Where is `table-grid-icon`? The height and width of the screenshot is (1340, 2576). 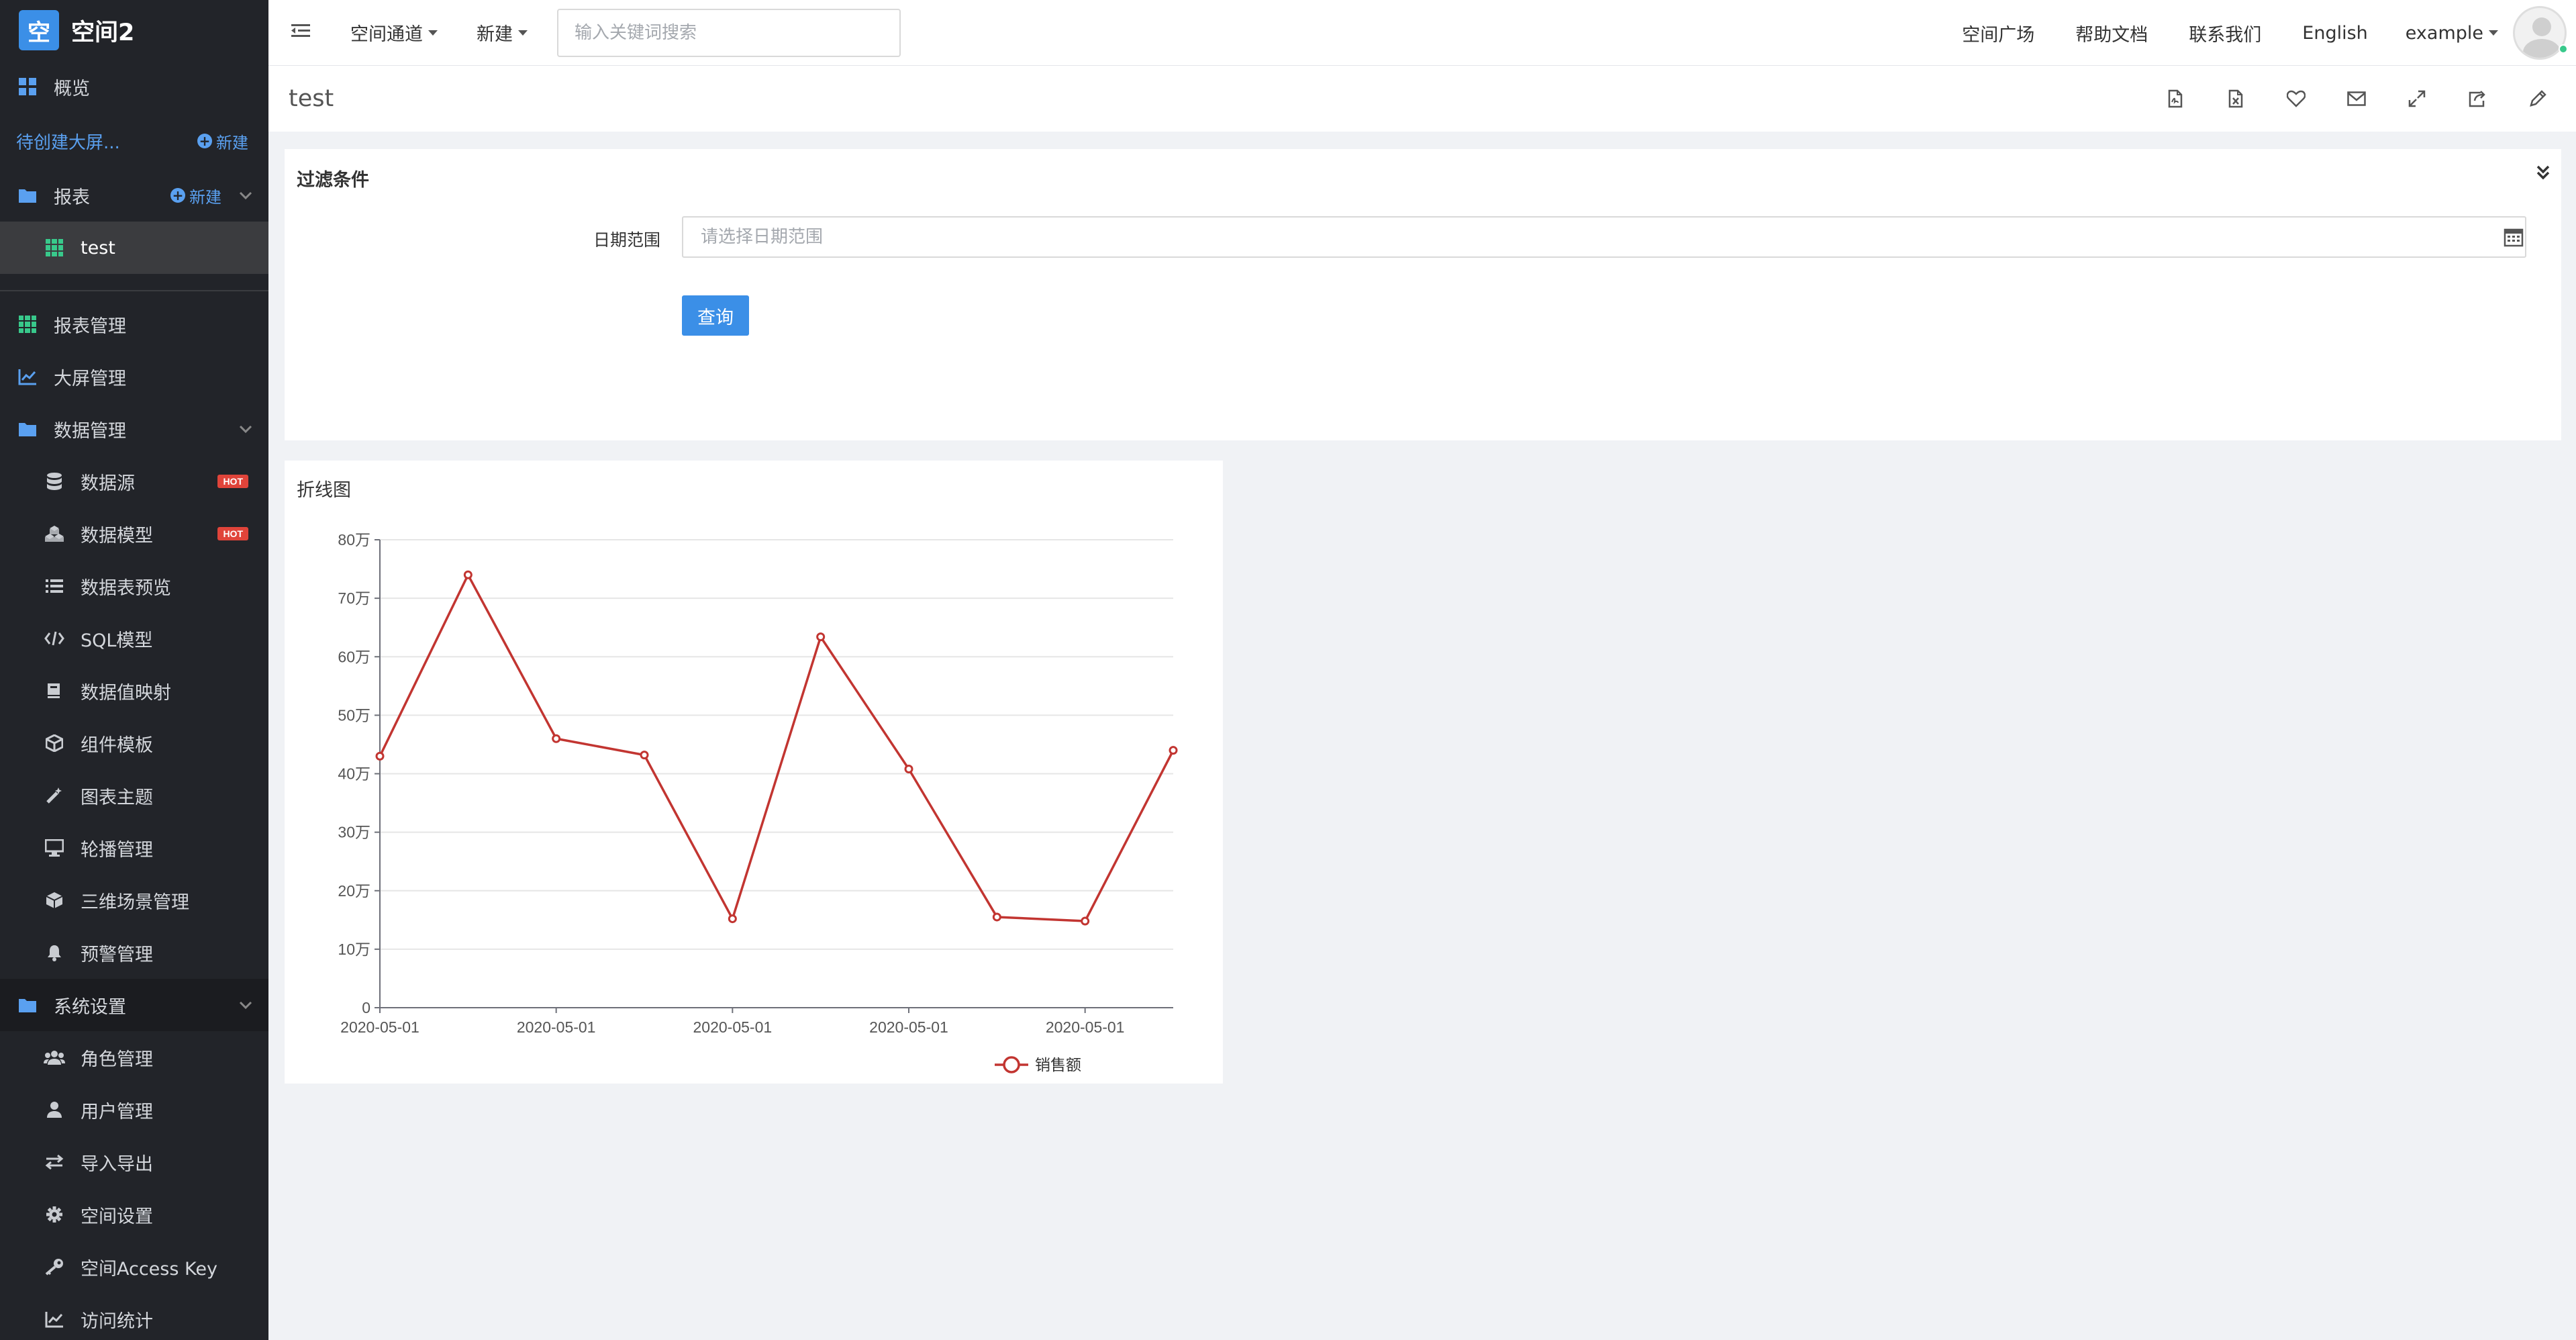 table-grid-icon is located at coordinates (27, 324).